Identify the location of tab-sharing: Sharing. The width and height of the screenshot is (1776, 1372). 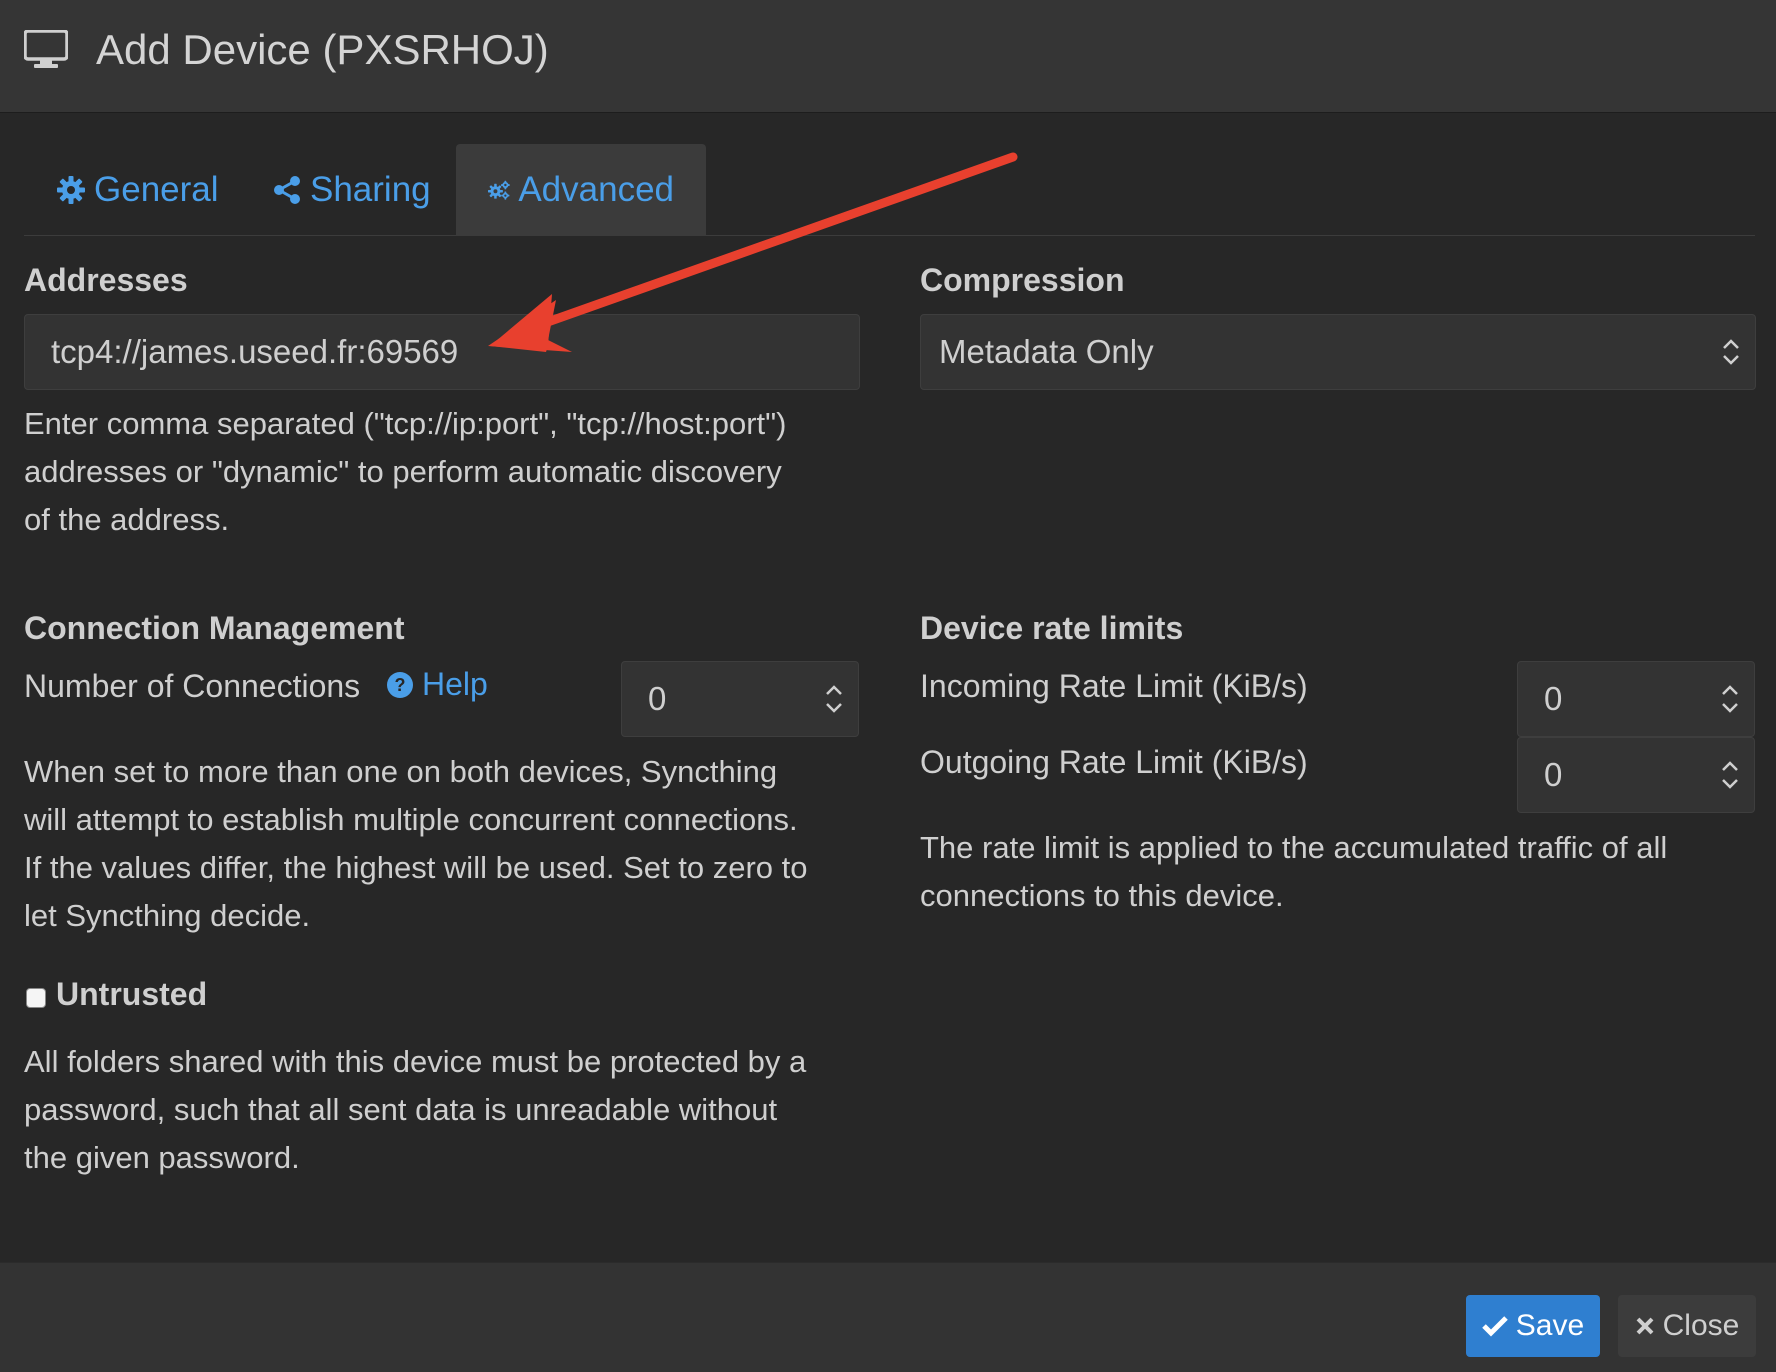
(351, 190).